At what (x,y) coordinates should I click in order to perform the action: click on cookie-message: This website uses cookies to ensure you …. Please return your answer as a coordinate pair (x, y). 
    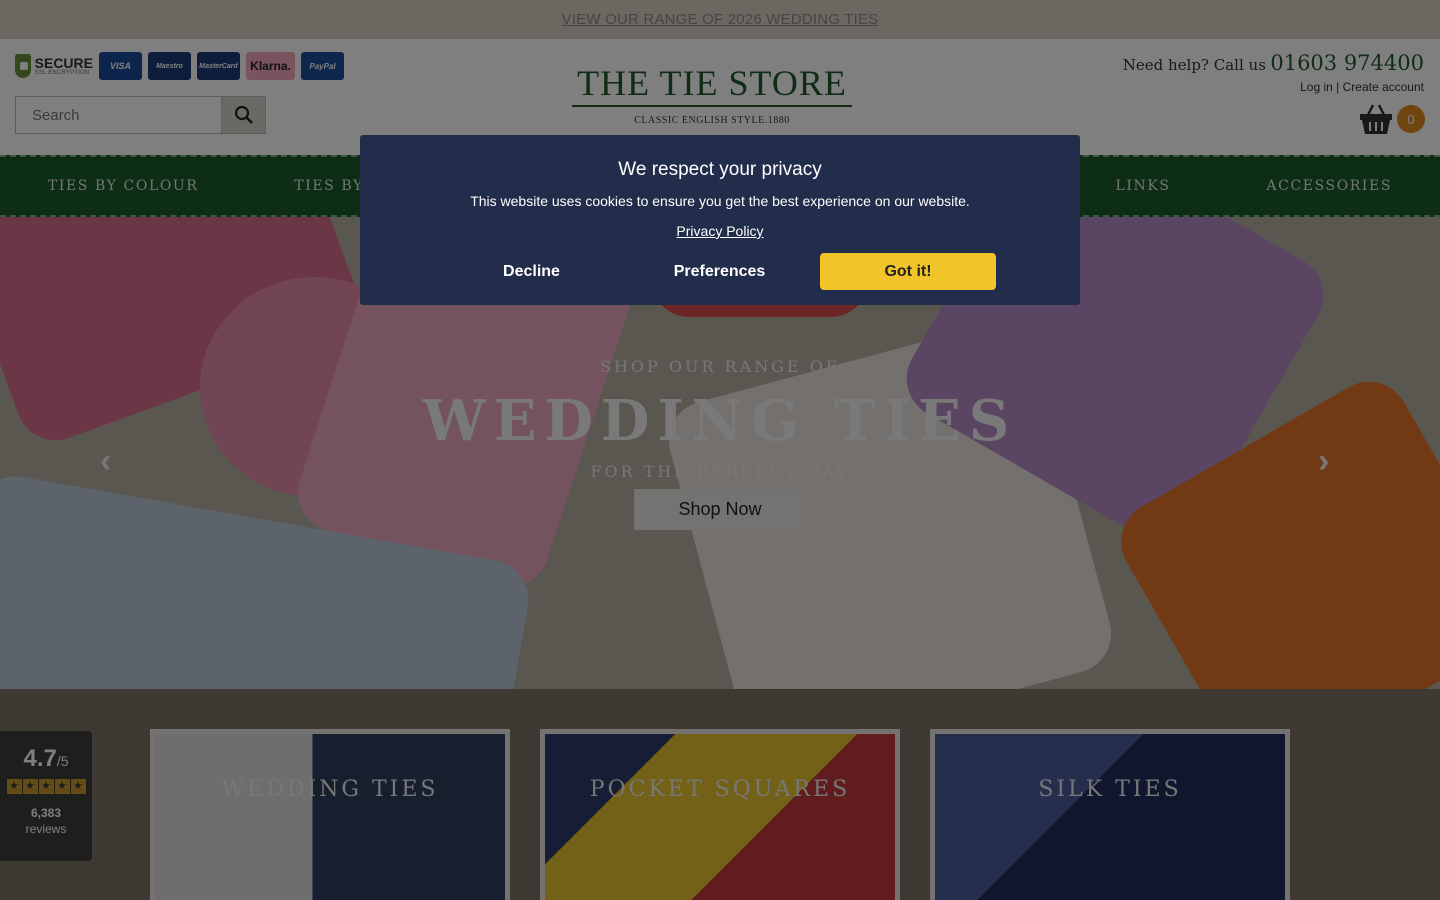
    Looking at the image, I should click on (720, 201).